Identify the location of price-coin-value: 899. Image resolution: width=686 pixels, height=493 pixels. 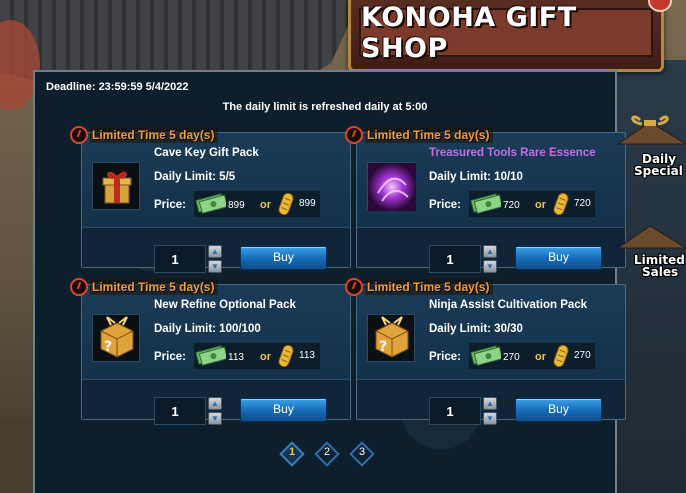
(307, 203).